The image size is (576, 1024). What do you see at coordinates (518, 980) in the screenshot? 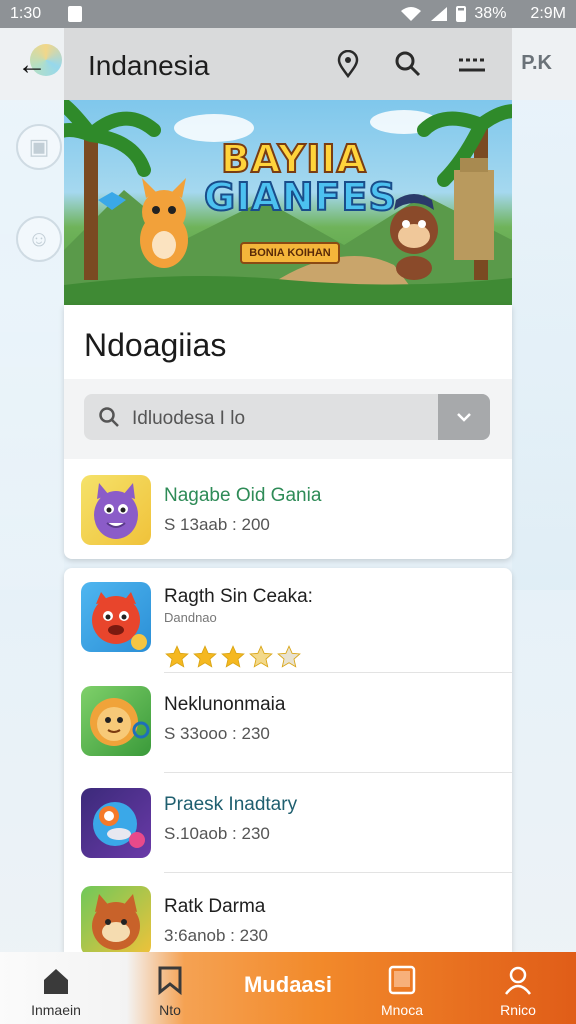
I see `person-icon` at bounding box center [518, 980].